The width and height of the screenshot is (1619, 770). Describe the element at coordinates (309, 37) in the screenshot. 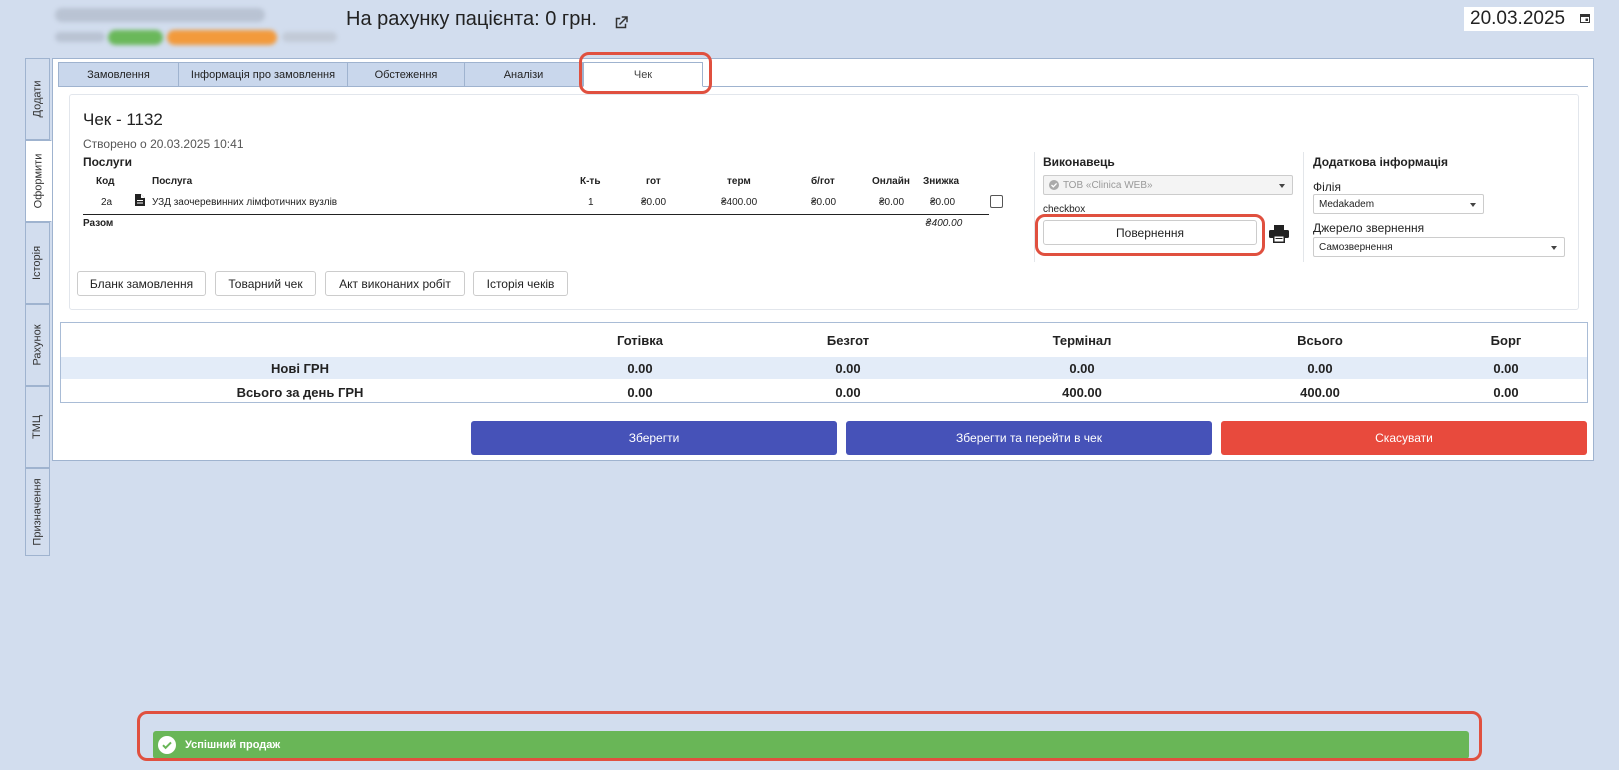

I see `patient-info-blurred` at that location.